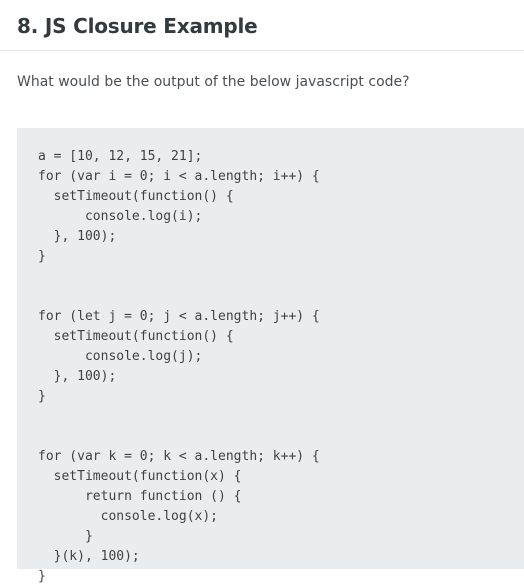 This screenshot has height=587, width=524. I want to click on code-line: console.log(j);, so click(120, 356).